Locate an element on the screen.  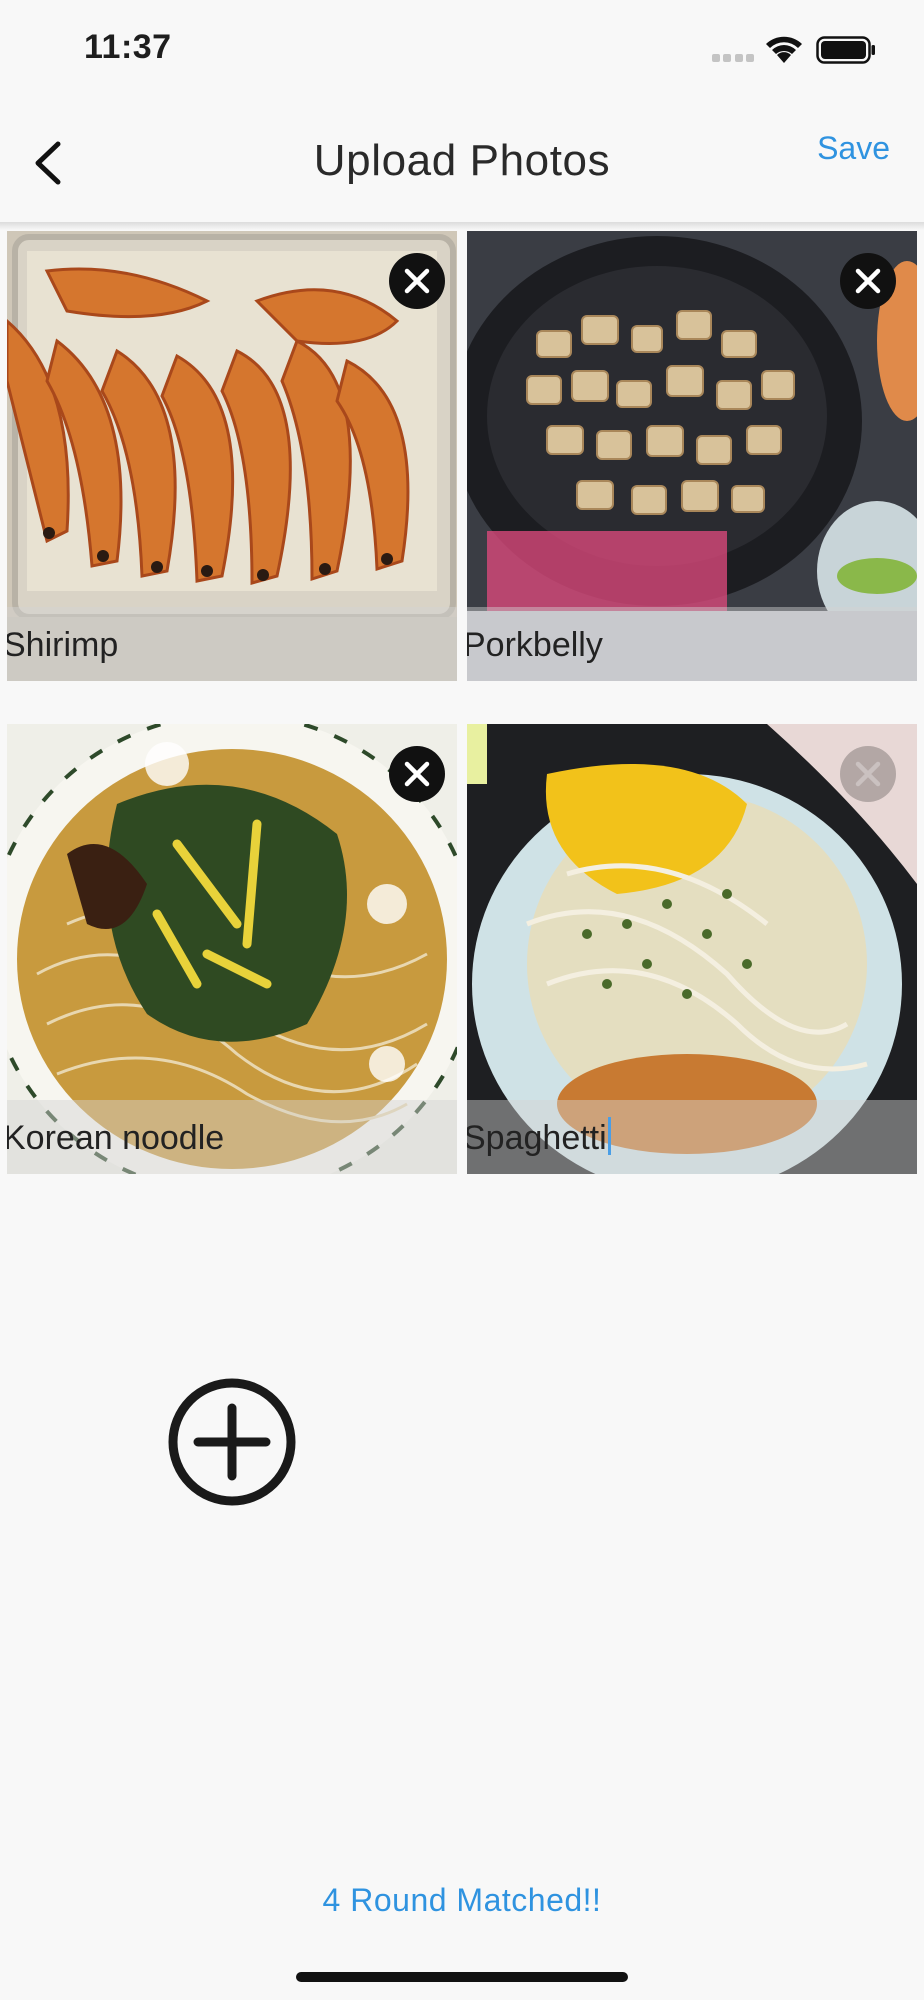
photo-caption-input: Shirimp is located at coordinates (62, 645).